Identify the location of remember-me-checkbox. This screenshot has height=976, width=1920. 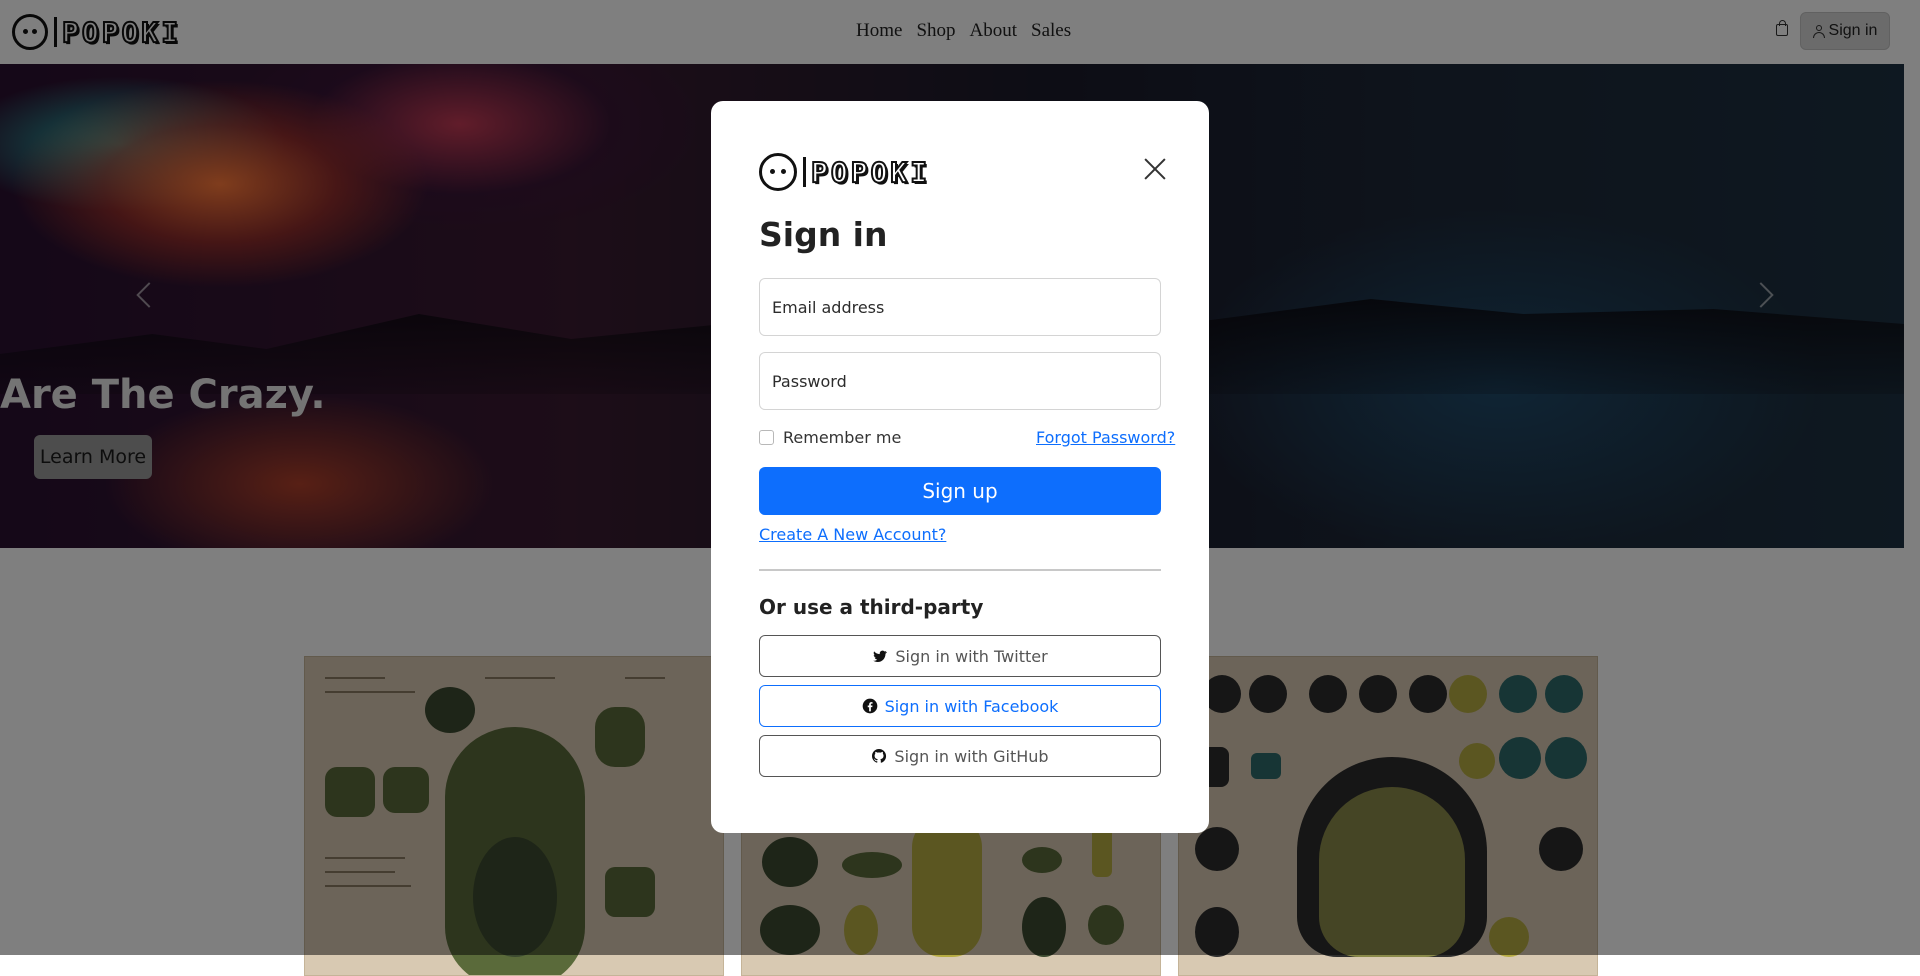
(766, 437).